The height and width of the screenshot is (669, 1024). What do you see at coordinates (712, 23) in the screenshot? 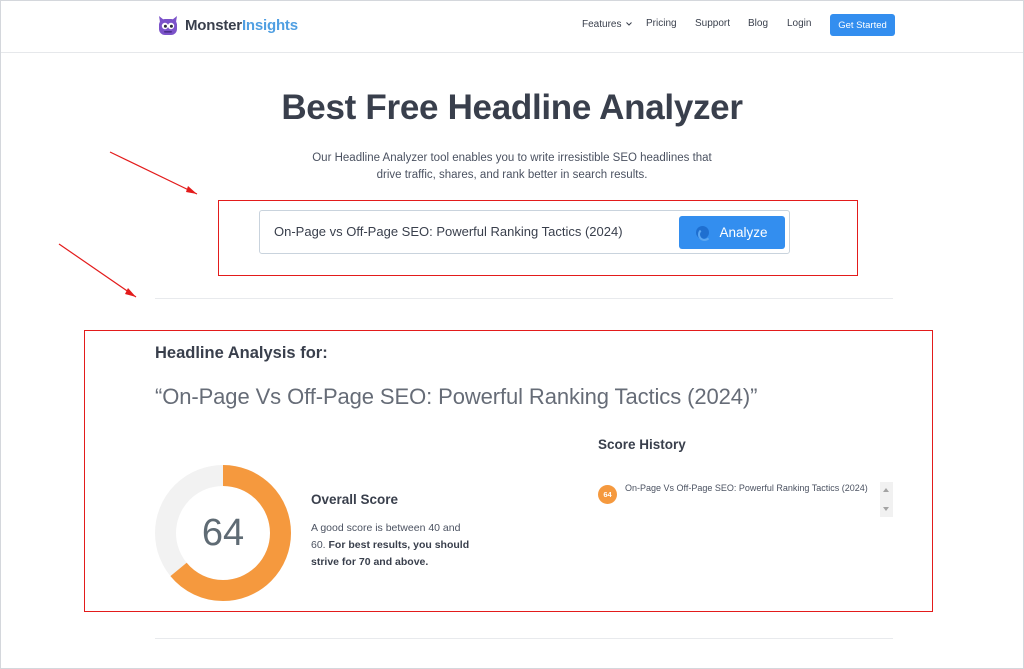
I see `nav-support: Support` at bounding box center [712, 23].